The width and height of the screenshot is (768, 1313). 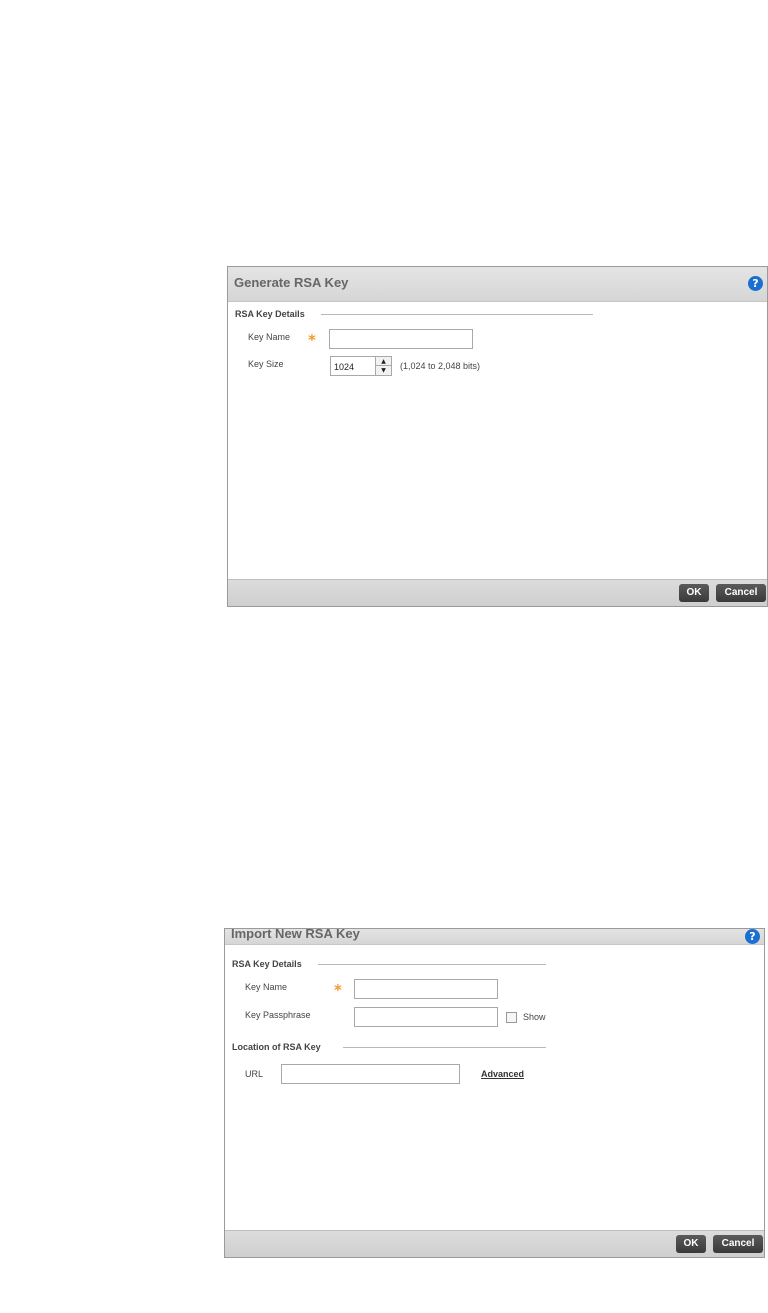 I want to click on key-passphrase-input, so click(x=426, y=1017).